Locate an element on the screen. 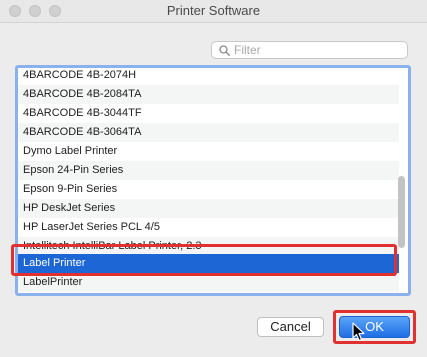 Image resolution: width=427 pixels, height=357 pixels. ok-button: OK is located at coordinates (374, 327).